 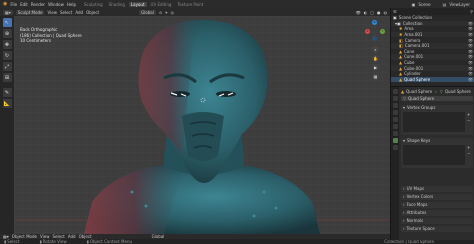 What do you see at coordinates (7, 22) in the screenshot?
I see `select-tool-icon: ↖` at bounding box center [7, 22].